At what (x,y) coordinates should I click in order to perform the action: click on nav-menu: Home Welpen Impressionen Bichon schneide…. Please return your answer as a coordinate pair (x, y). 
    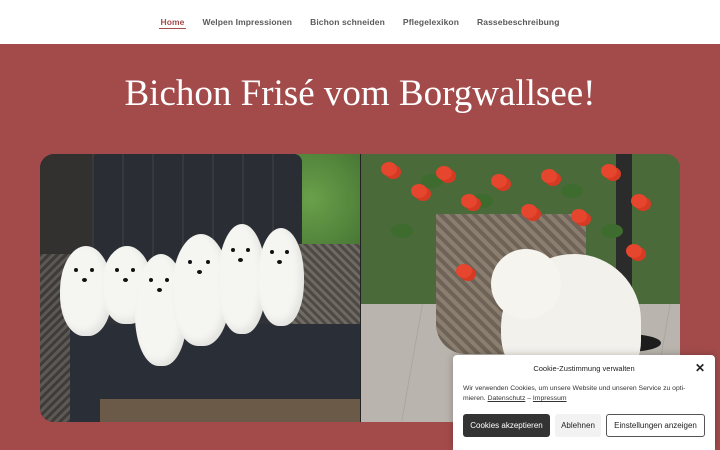
    Looking at the image, I should click on (360, 22).